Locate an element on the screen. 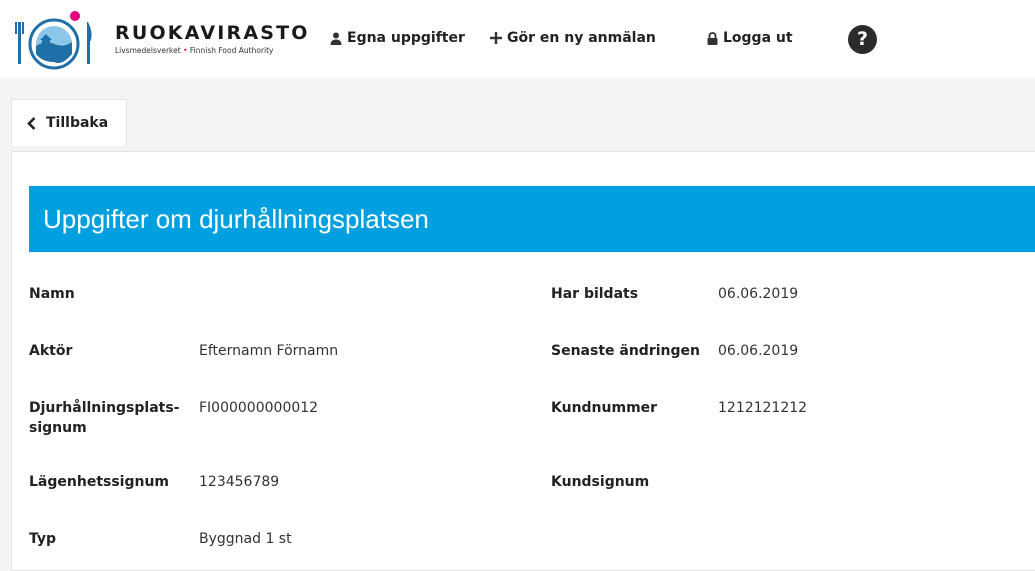  field-value-typ: Byggnad 1 st is located at coordinates (245, 539).